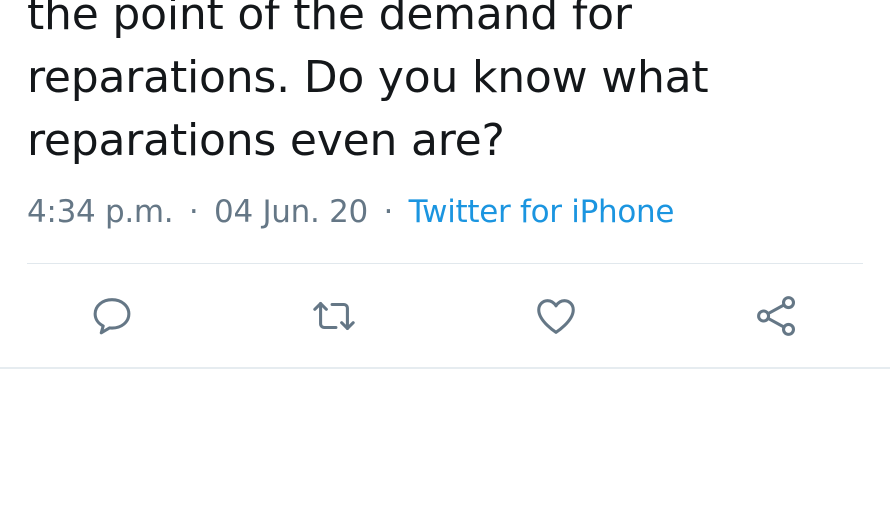 This screenshot has width=890, height=530. What do you see at coordinates (329, 20) in the screenshot?
I see `tweet-text-line: the point of the demand for` at bounding box center [329, 20].